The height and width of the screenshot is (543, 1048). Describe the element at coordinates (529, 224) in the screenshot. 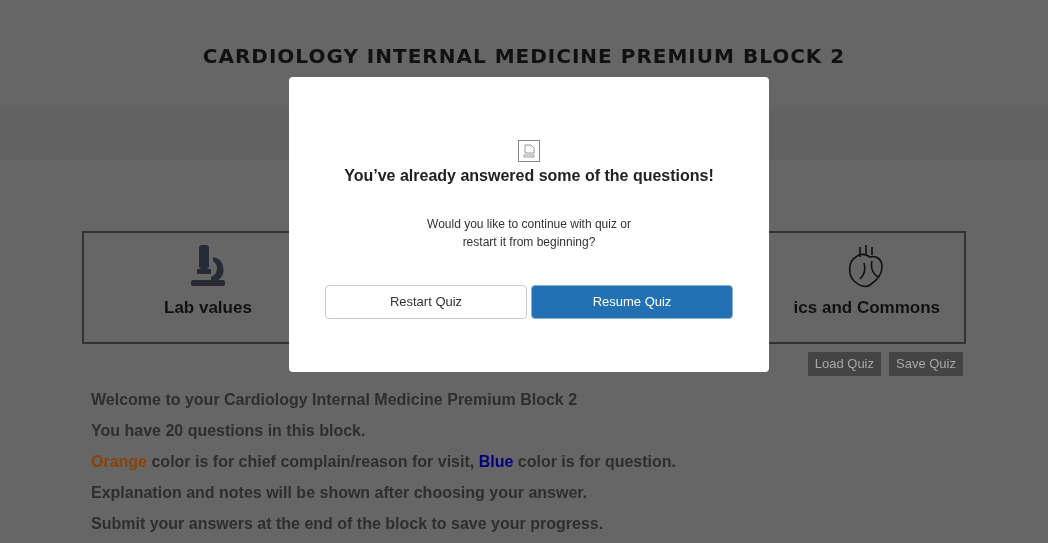

I see `dialog-message: Would you like to continue with quiz or` at that location.